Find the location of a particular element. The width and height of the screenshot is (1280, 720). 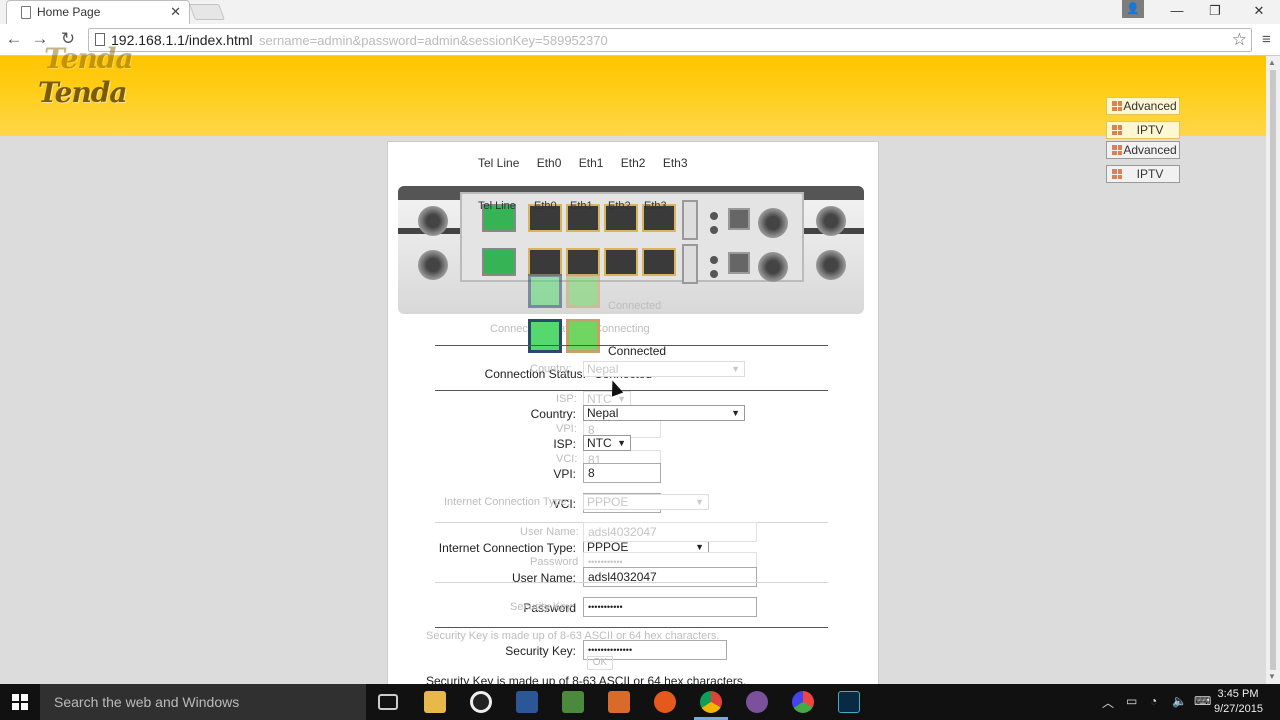

port-label-ghost: Eth2 is located at coordinates (619, 206).